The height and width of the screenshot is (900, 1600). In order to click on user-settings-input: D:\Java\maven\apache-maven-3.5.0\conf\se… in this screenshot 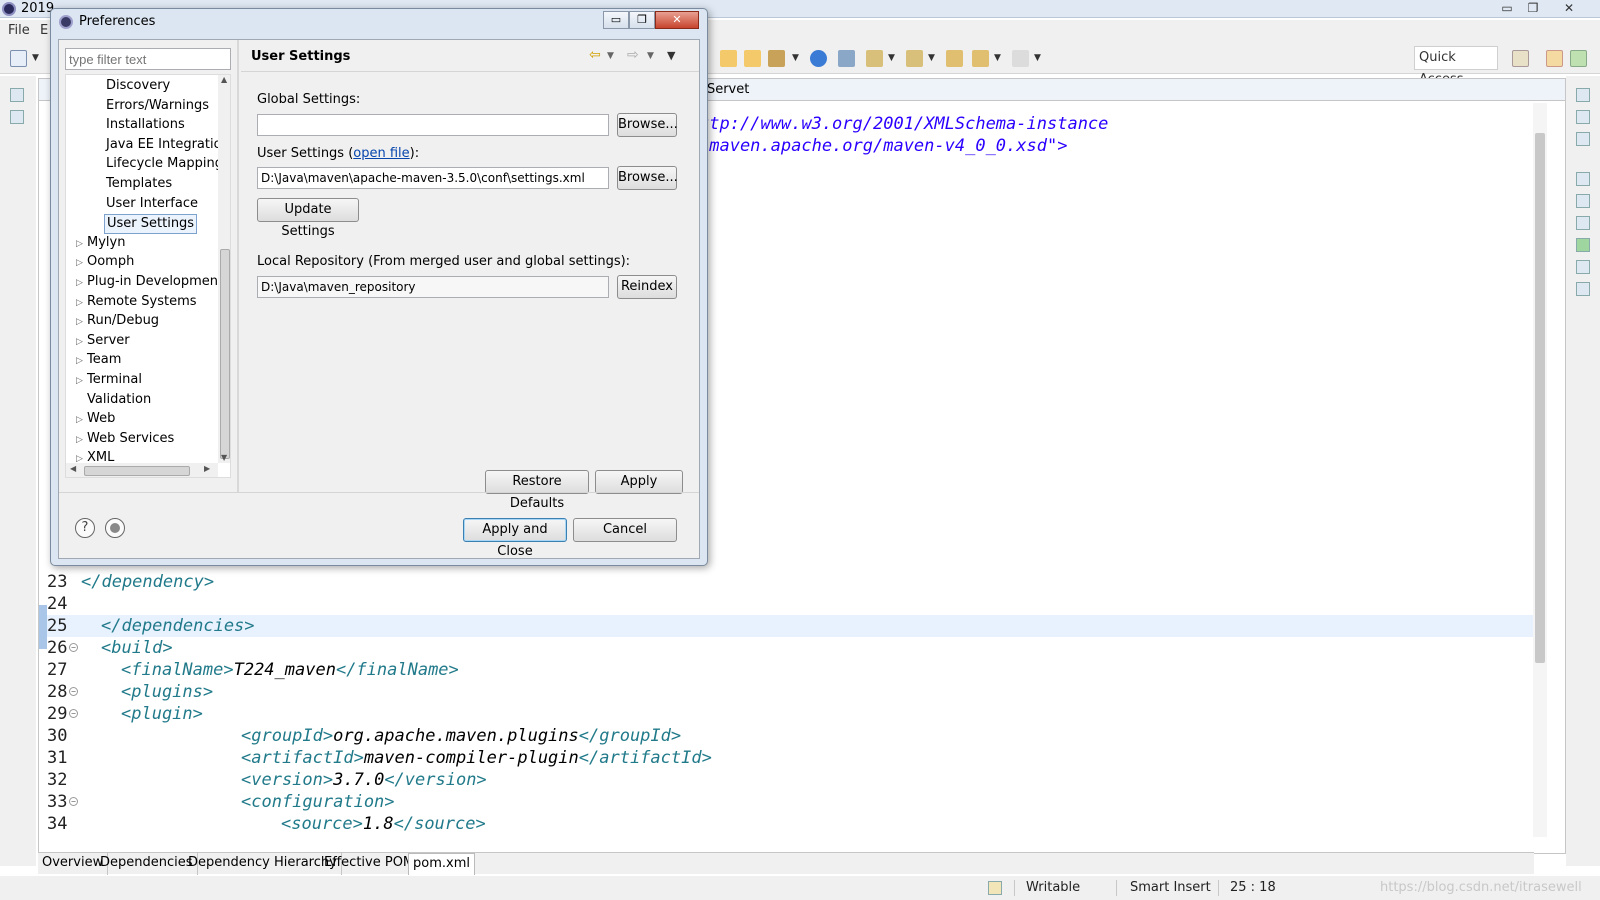, I will do `click(433, 178)`.